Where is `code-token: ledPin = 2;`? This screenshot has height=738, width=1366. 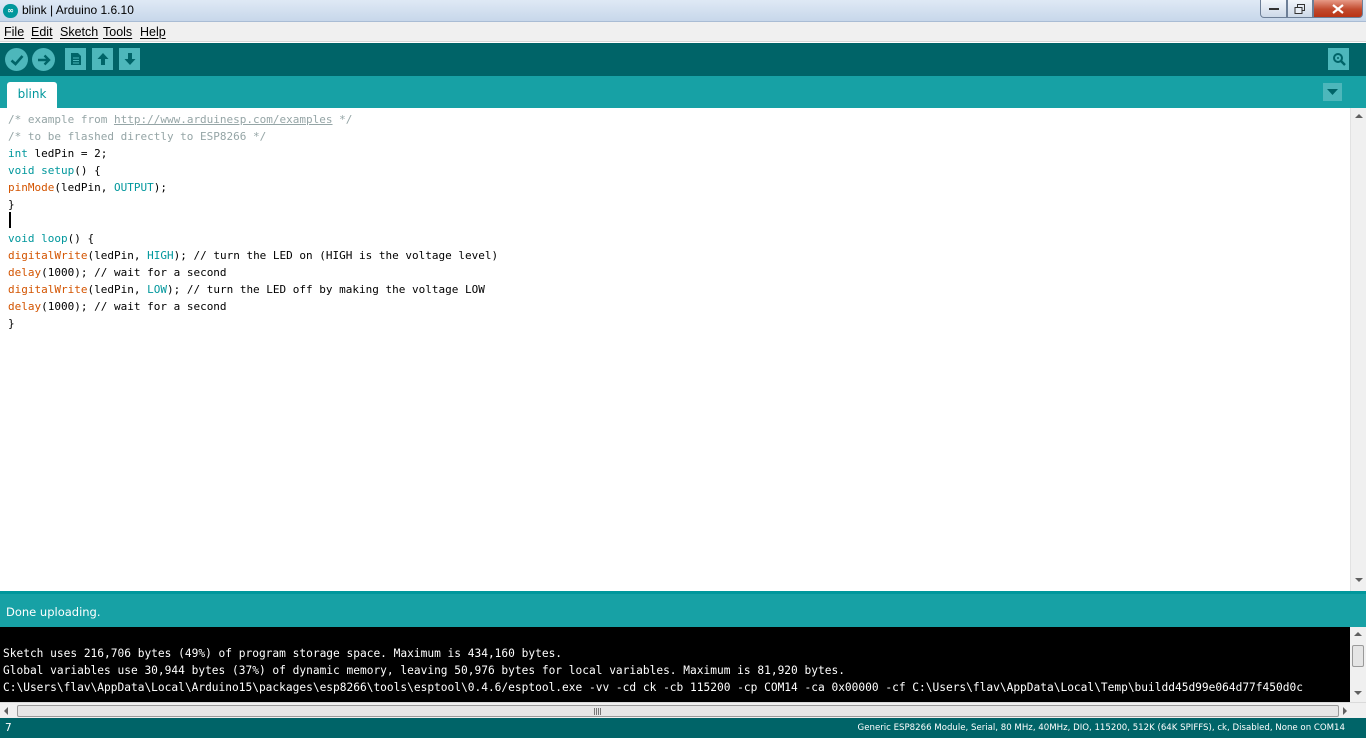 code-token: ledPin = 2; is located at coordinates (67, 153).